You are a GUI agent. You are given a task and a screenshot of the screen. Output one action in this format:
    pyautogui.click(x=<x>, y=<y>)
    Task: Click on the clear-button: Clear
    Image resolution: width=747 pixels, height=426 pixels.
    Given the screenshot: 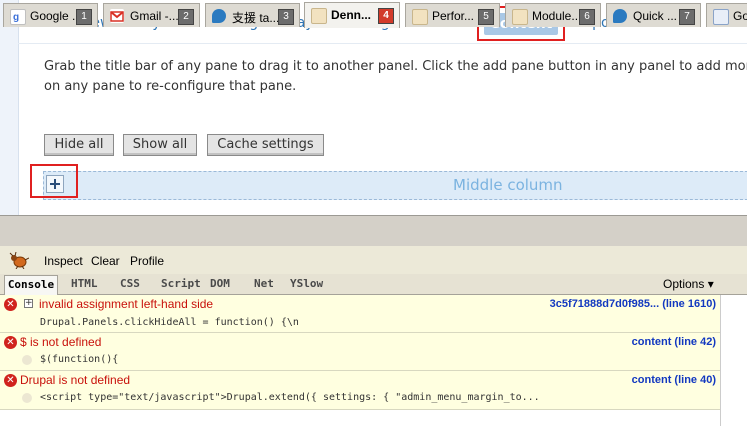 What is the action you would take?
    pyautogui.click(x=105, y=261)
    